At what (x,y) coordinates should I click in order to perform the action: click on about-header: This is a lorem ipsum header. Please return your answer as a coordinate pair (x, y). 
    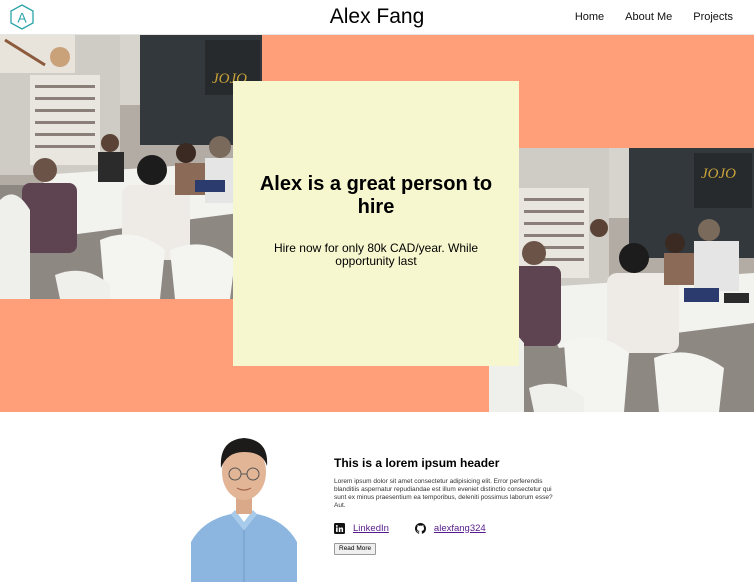
    Looking at the image, I should click on (417, 463).